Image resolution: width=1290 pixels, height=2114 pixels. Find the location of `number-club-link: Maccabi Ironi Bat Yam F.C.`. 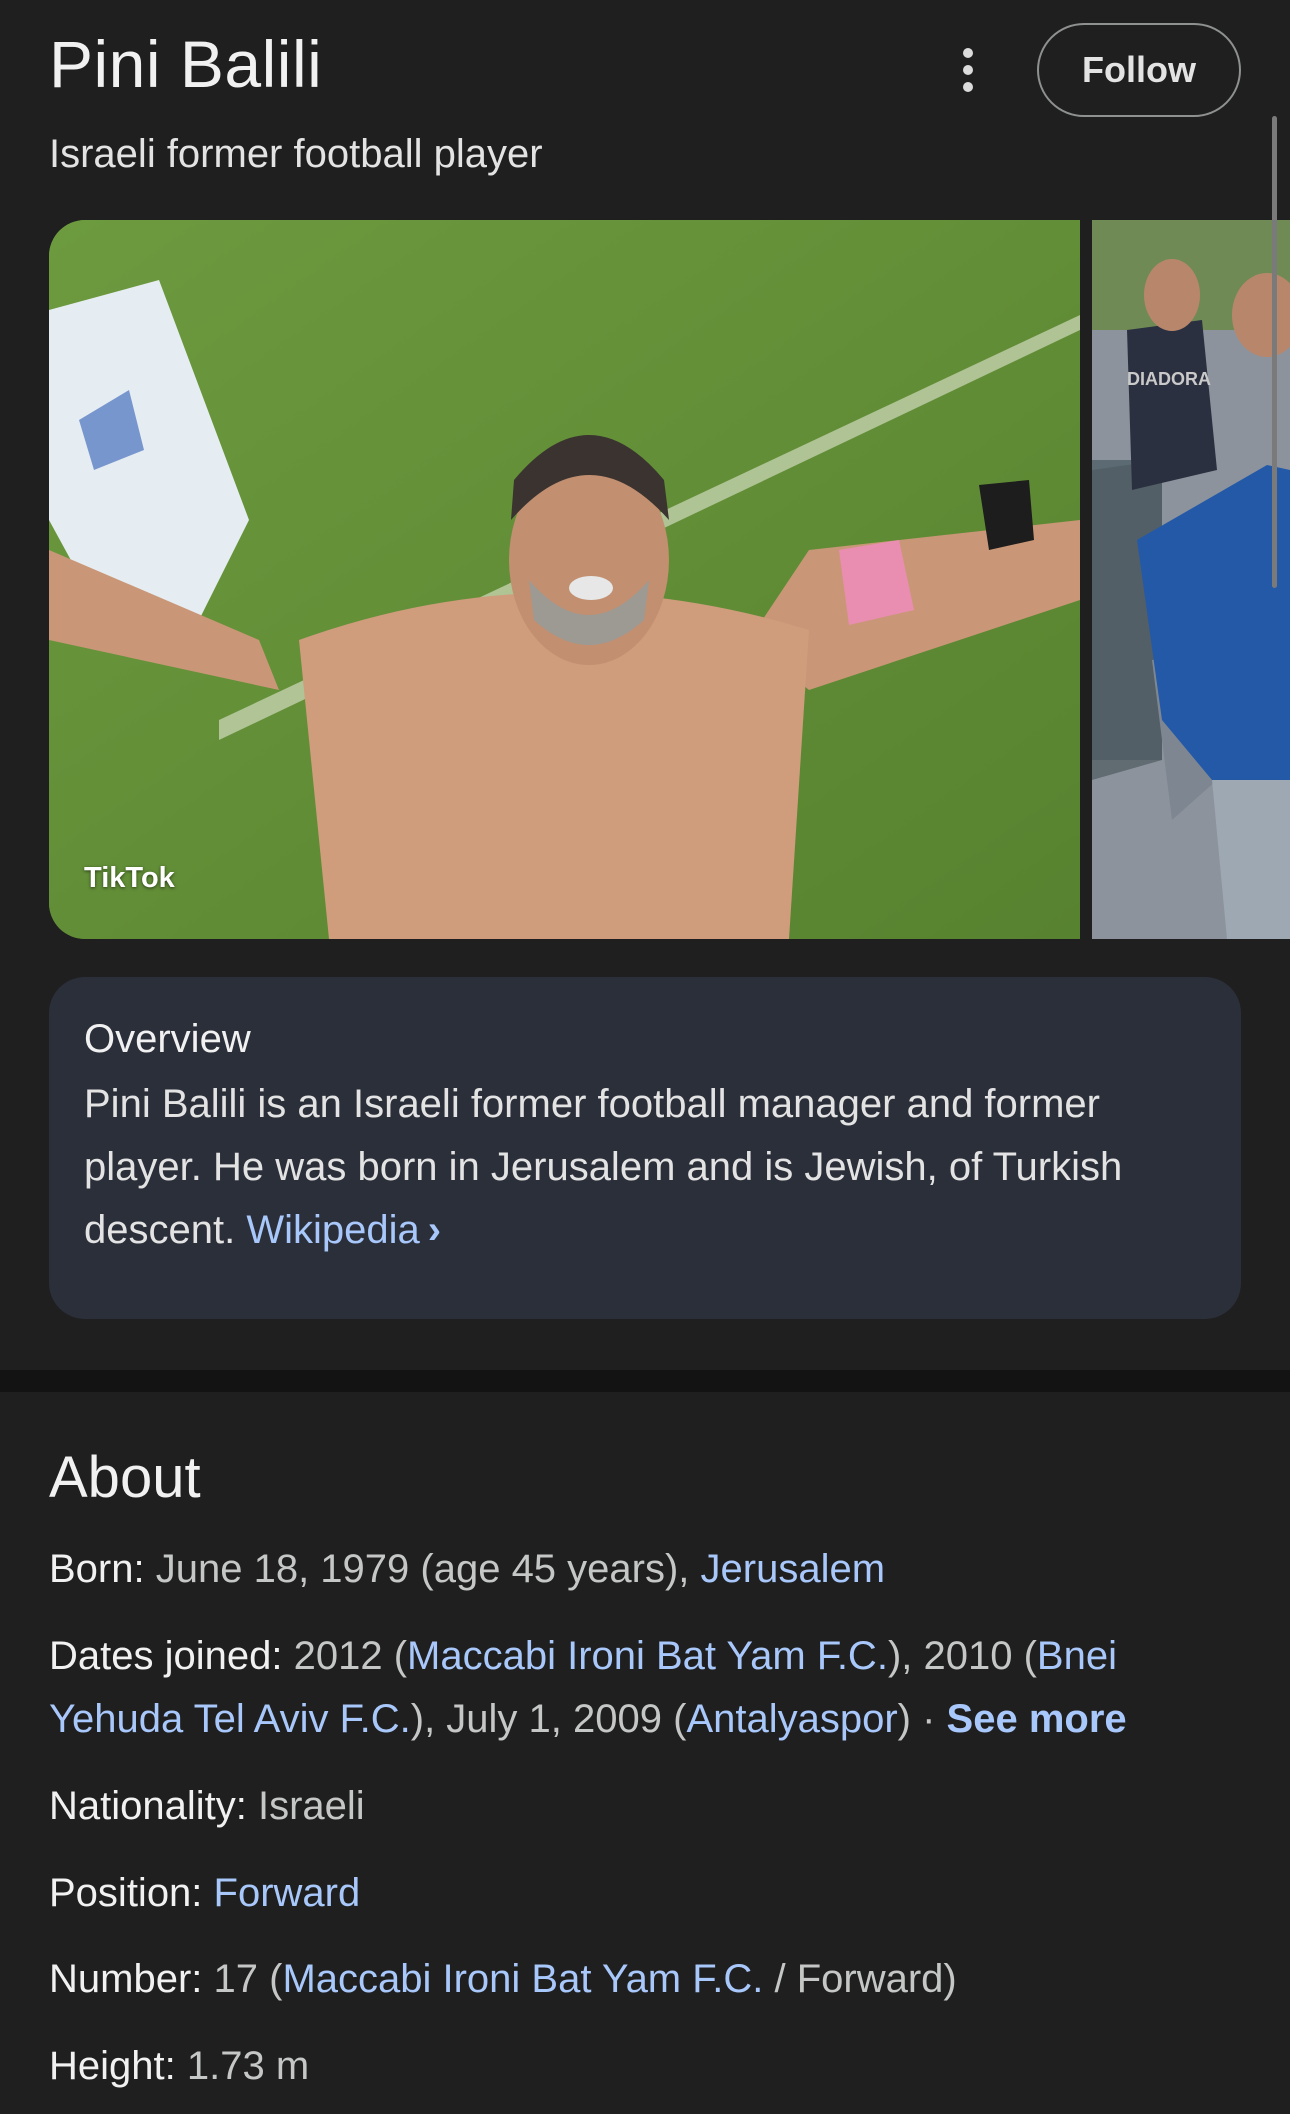

number-club-link: Maccabi Ironi Bat Yam F.C. is located at coordinates (522, 1979).